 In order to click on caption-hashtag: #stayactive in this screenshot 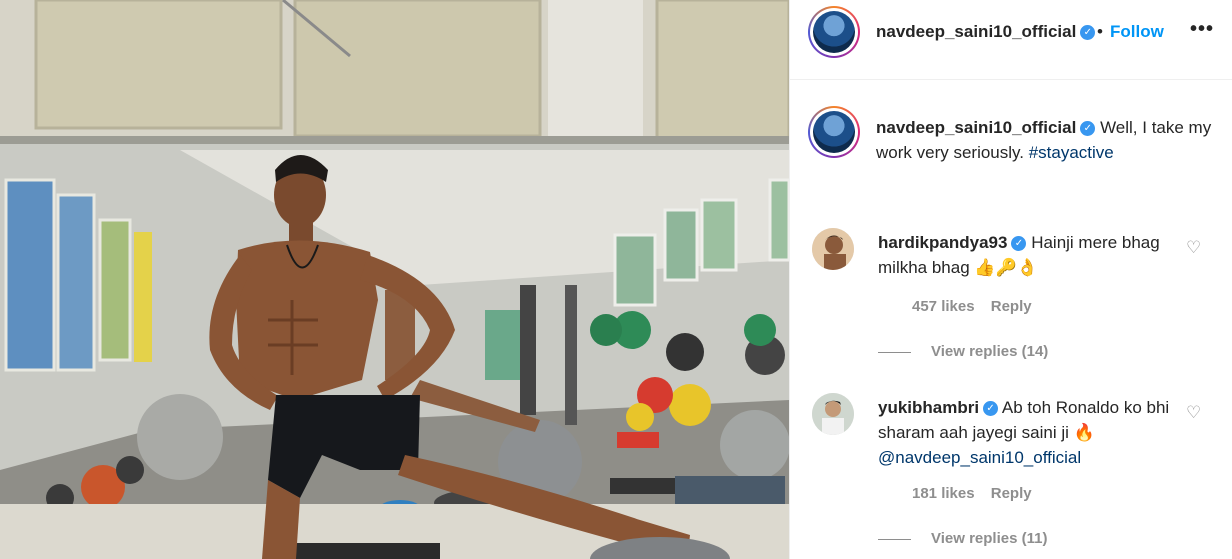, I will do `click(1071, 152)`.